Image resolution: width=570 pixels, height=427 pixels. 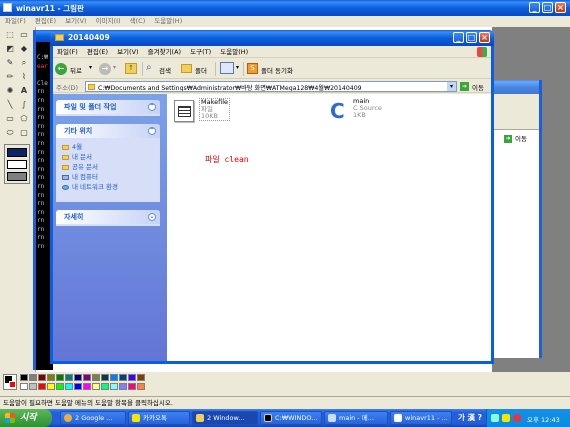 I want to click on back-button: ← 뒤로 ▾, so click(x=75, y=69).